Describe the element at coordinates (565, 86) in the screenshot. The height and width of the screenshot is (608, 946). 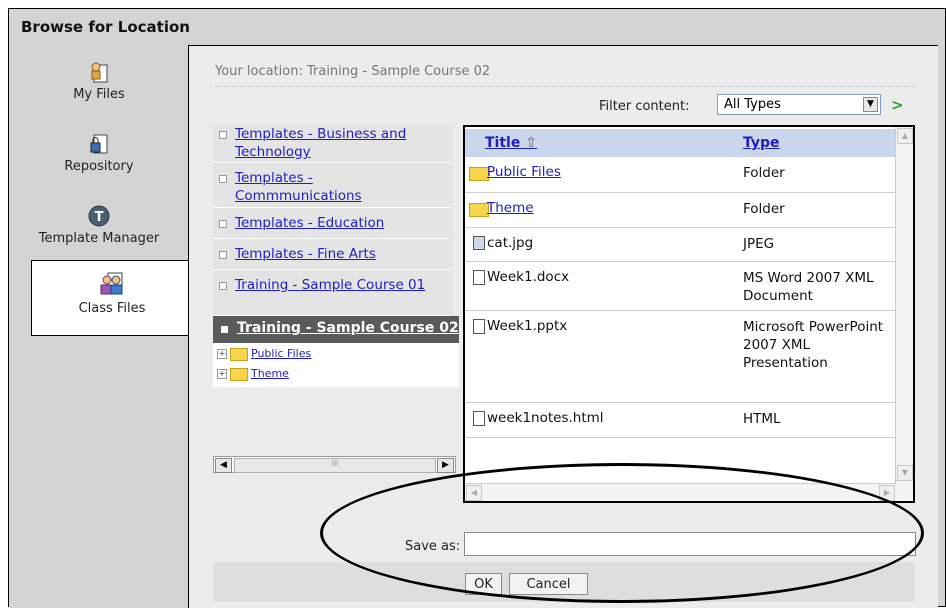
I see `location-divider` at that location.